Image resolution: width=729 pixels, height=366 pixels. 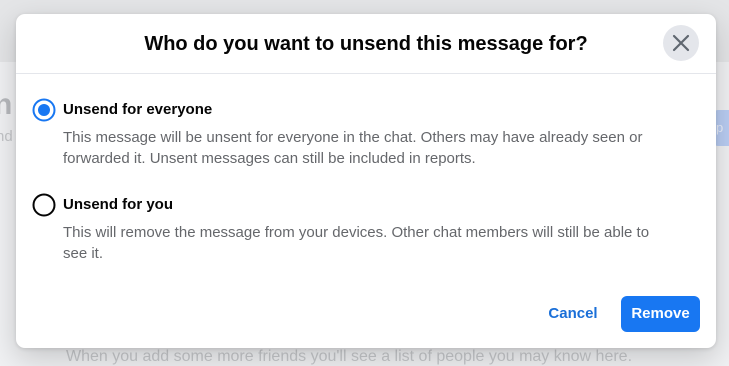 I want to click on radio-selected-icon, so click(x=44, y=110).